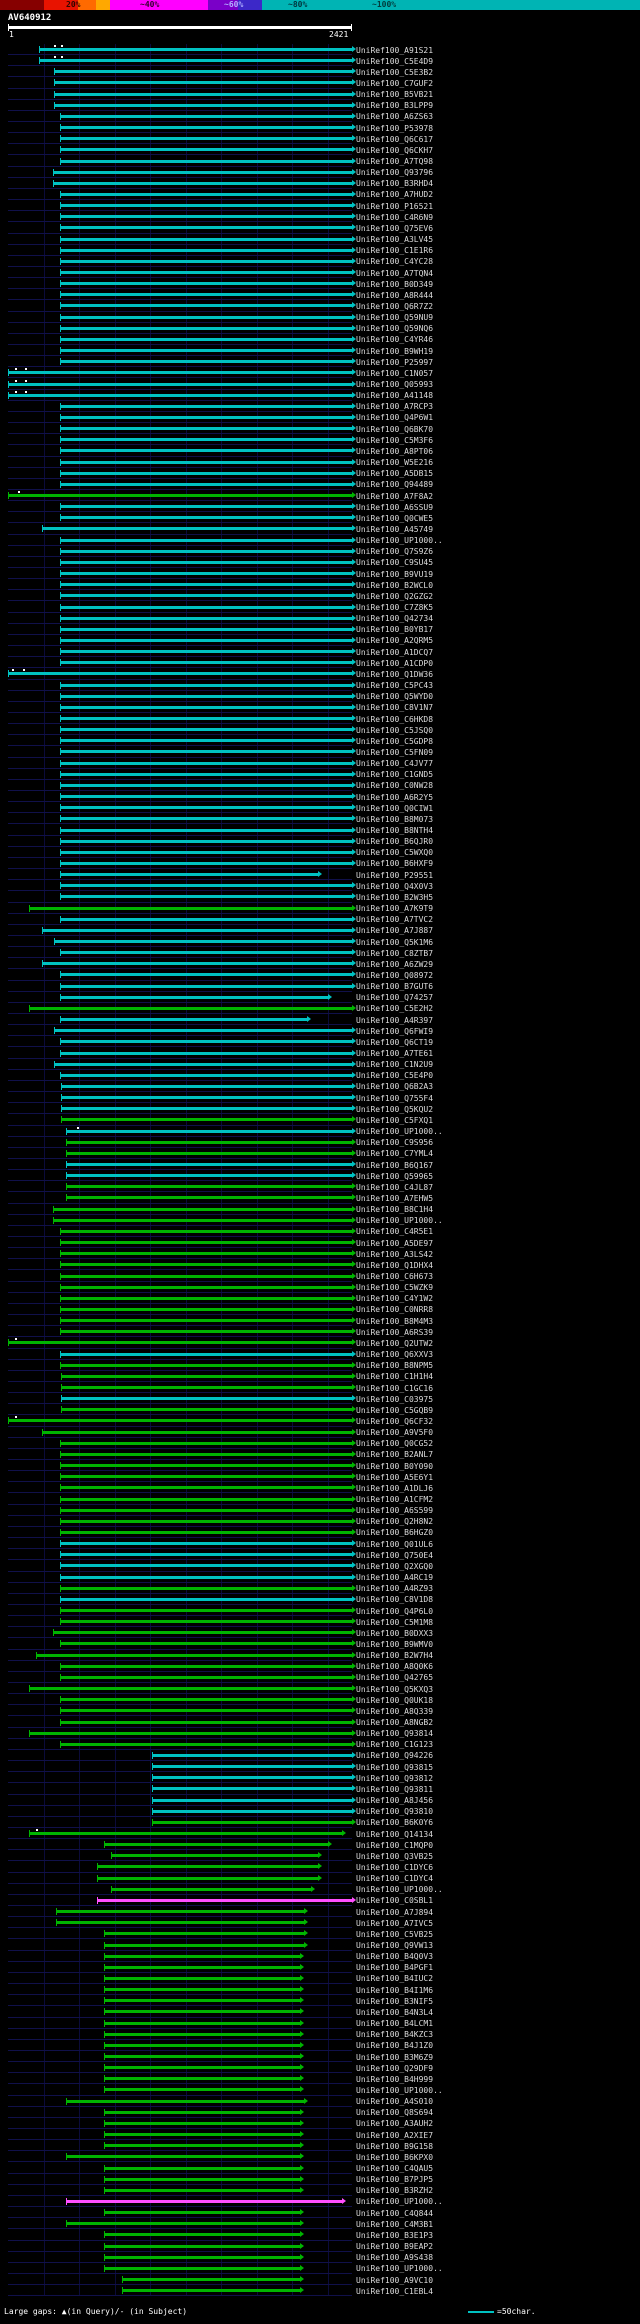 This screenshot has width=640, height=2324. I want to click on hit-label: UniRef100_C1E1R6, so click(394, 250).